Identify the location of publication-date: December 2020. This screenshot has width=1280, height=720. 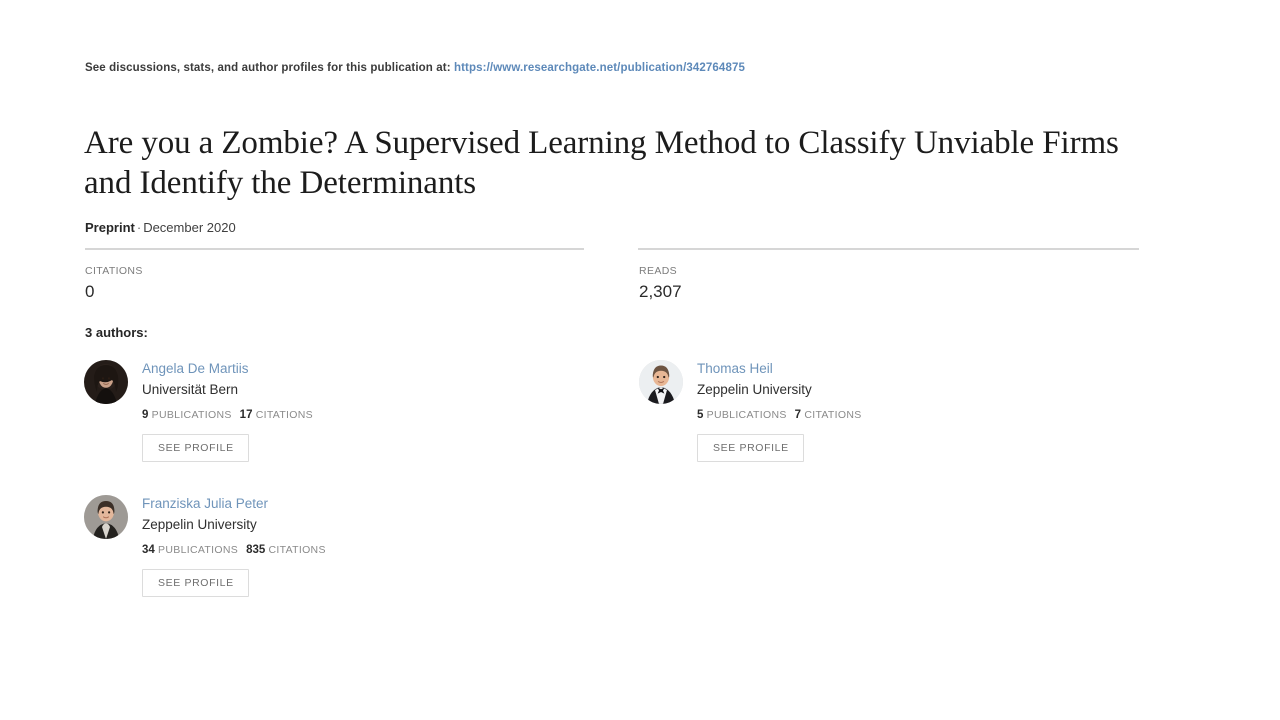
(189, 227).